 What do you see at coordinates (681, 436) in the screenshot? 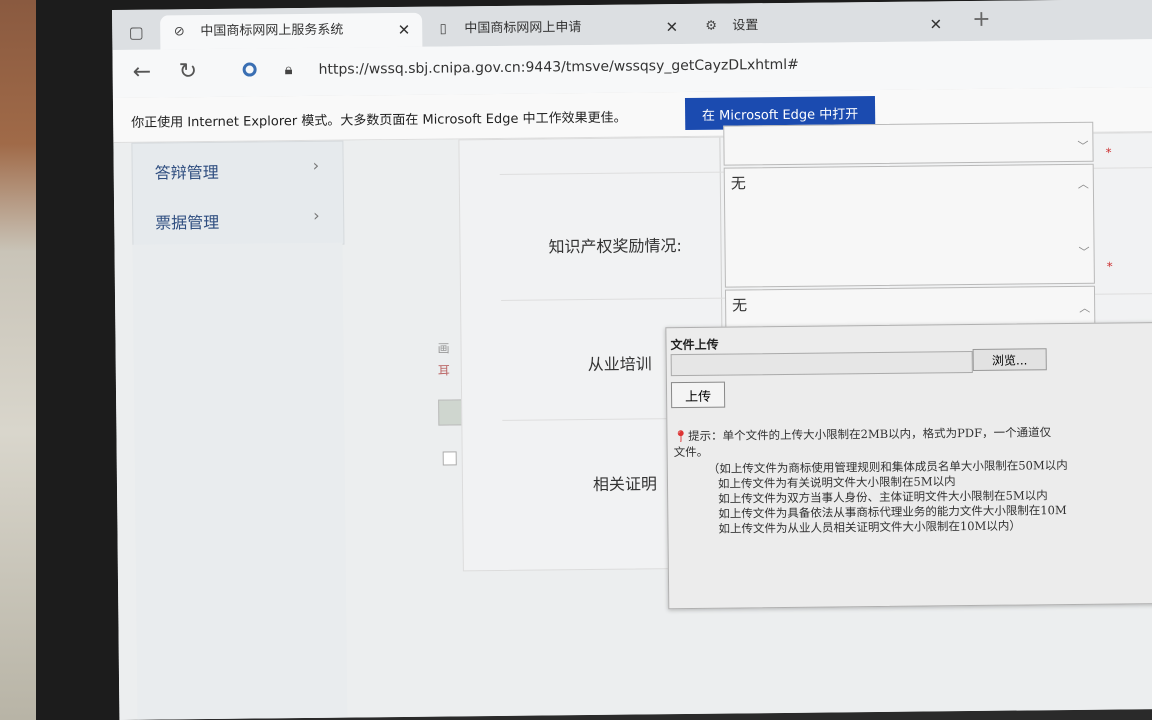
I see `pin-icon: 📍︎` at bounding box center [681, 436].